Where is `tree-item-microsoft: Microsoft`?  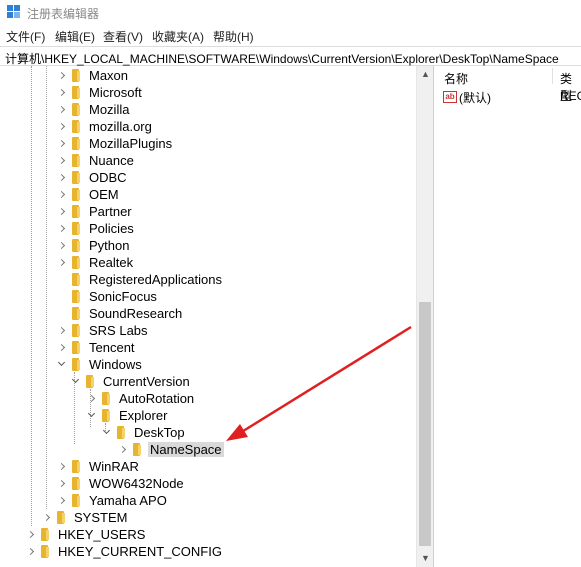 tree-item-microsoft: Microsoft is located at coordinates (100, 92).